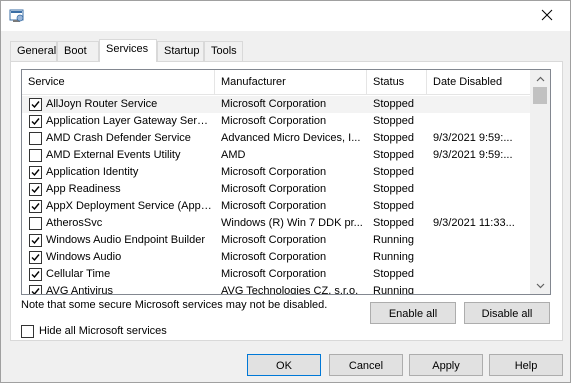 The height and width of the screenshot is (383, 571). What do you see at coordinates (366, 365) in the screenshot?
I see `cancel-button: Cancel` at bounding box center [366, 365].